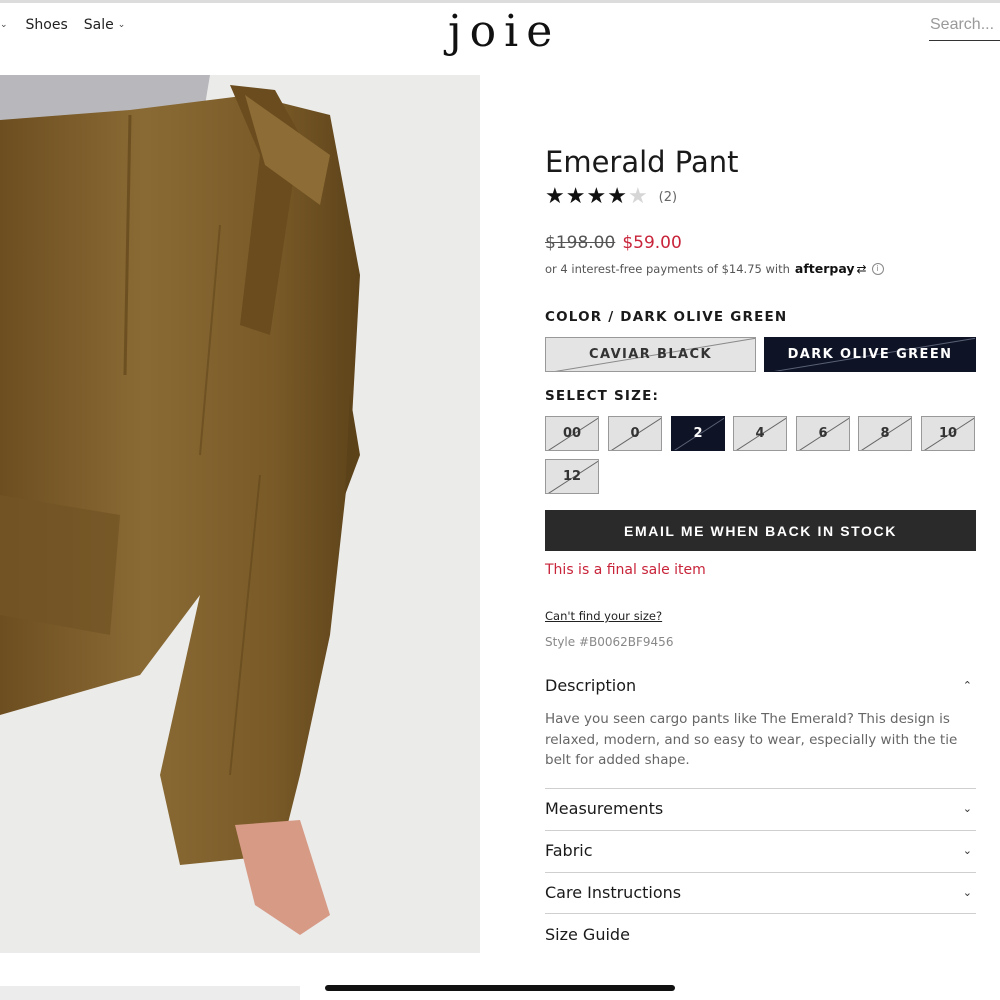 The width and height of the screenshot is (1000, 1000). I want to click on size-label: SELECT SIZE:, so click(602, 396).